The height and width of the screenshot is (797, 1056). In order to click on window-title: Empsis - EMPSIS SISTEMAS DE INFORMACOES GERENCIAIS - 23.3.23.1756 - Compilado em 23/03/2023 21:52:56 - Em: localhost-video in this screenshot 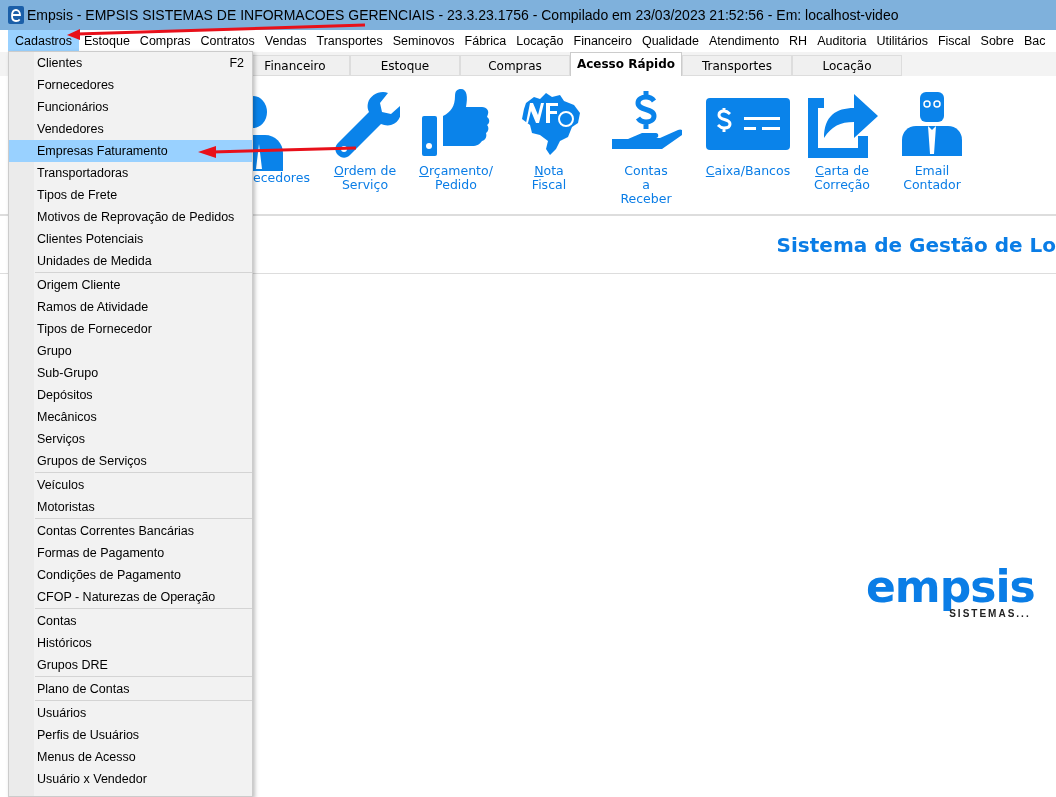, I will do `click(463, 15)`.